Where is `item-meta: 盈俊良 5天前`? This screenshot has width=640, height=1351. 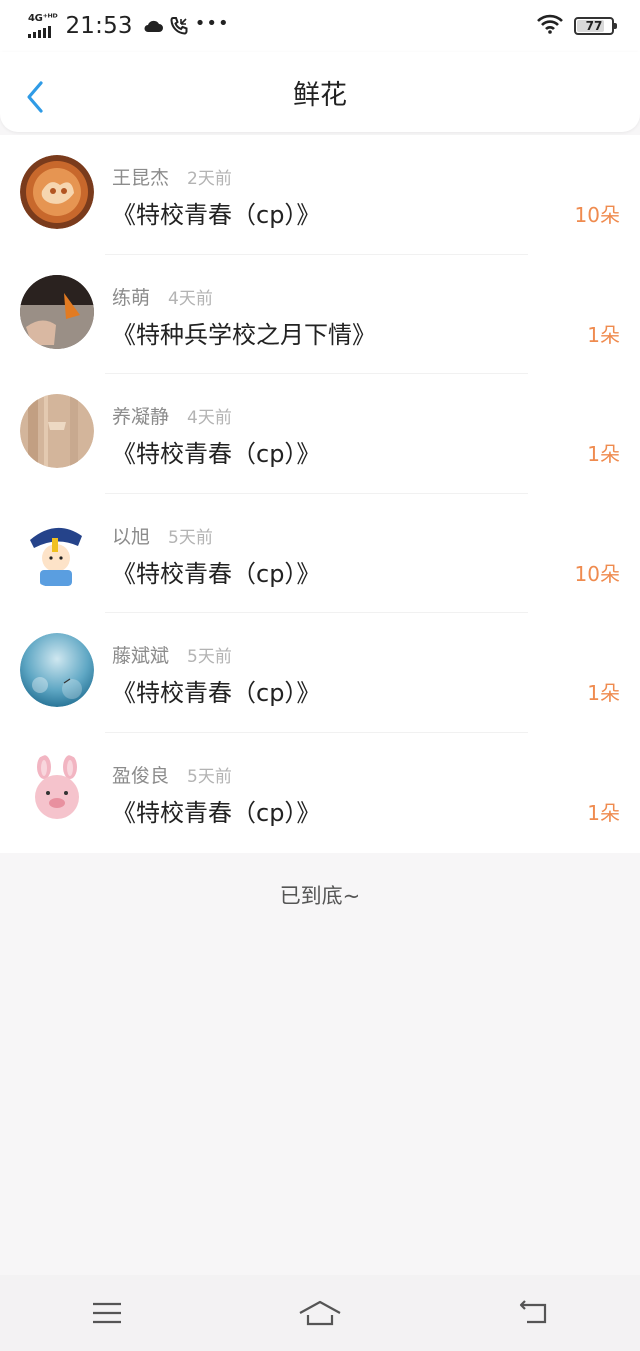 item-meta: 盈俊良 5天前 is located at coordinates (172, 774).